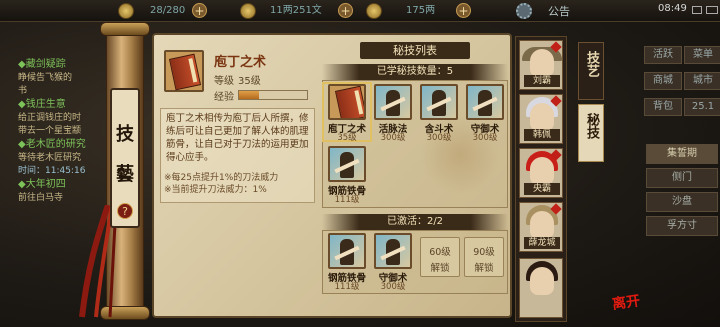 Image resolution: width=720 pixels, height=327 pixels. I want to click on tab-secret-skills: 秘技, so click(591, 133).